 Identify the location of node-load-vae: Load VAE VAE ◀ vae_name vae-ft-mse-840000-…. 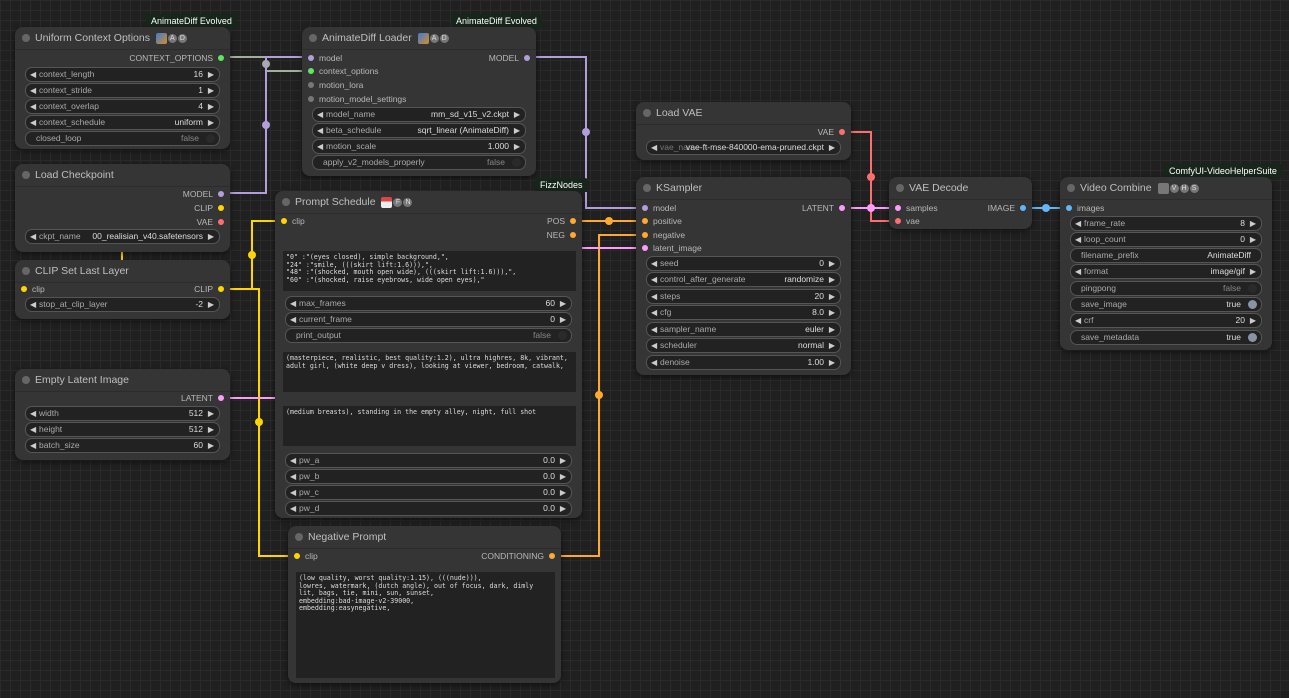
(743, 131).